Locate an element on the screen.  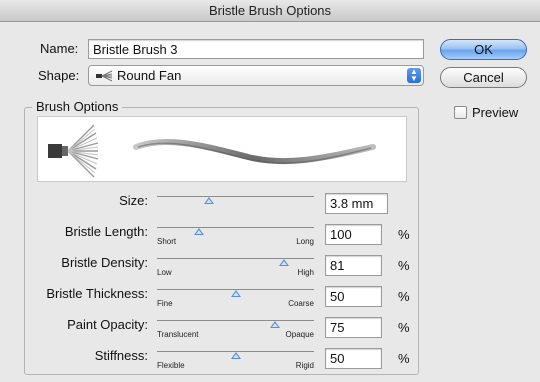
slider-label: Bristle Length: is located at coordinates (106, 231).